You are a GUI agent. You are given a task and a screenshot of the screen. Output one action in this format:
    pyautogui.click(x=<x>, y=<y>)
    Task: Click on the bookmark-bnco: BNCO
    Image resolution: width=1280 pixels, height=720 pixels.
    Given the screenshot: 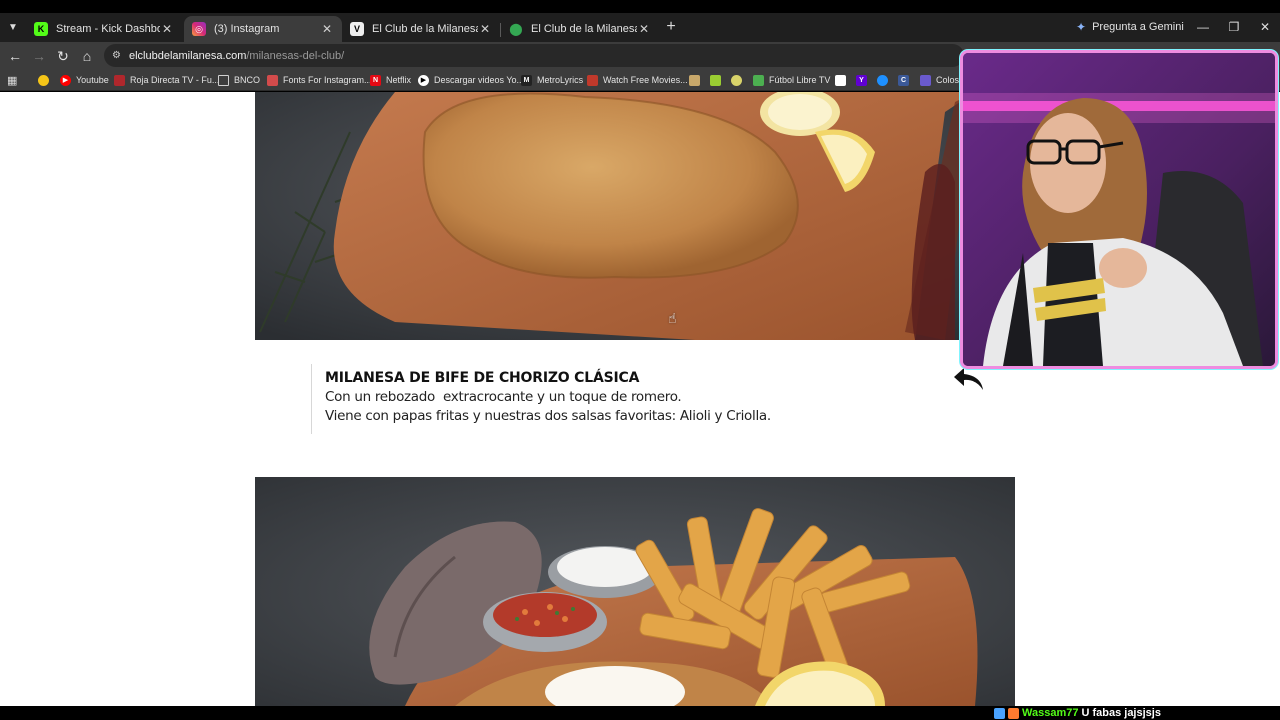 What is the action you would take?
    pyautogui.click(x=239, y=80)
    